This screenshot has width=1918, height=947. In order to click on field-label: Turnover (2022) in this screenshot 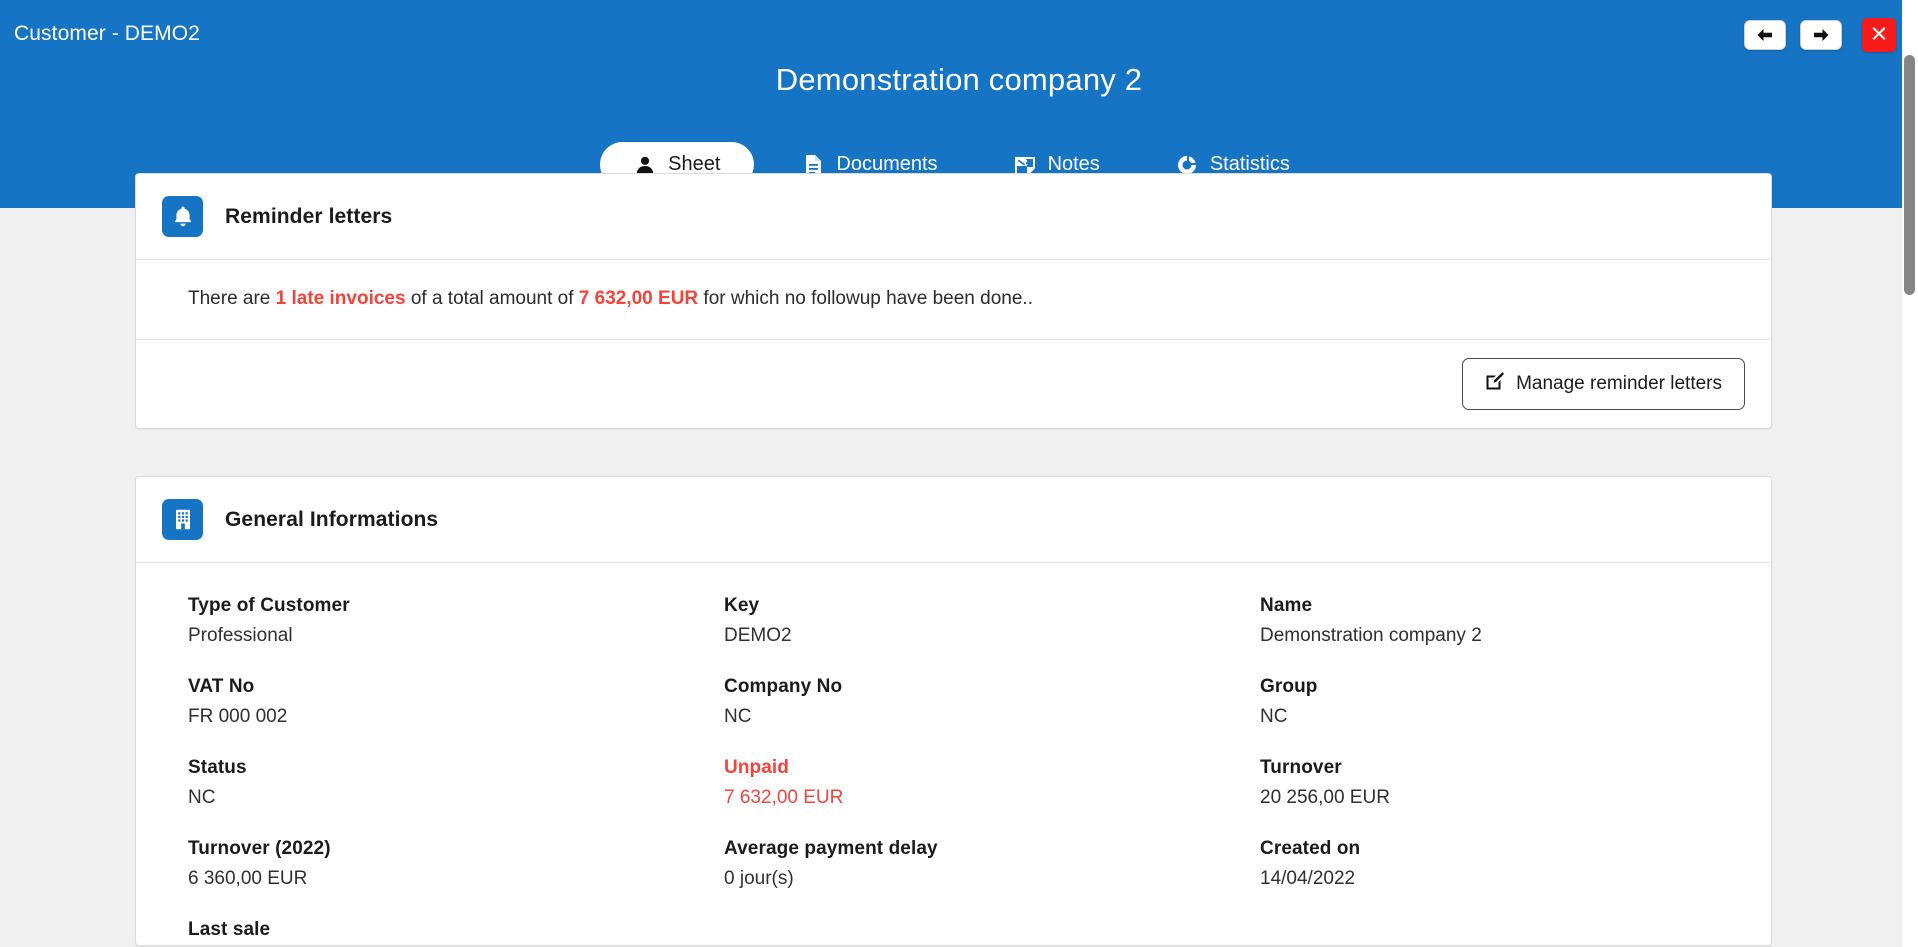, I will do `click(259, 848)`.